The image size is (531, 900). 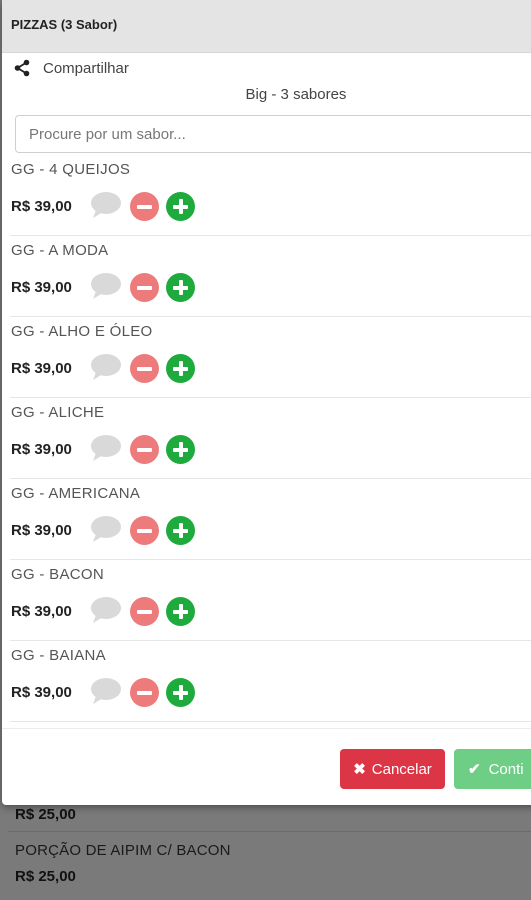 I want to click on cancel-button: ✖ Cancelar, so click(x=392, y=769).